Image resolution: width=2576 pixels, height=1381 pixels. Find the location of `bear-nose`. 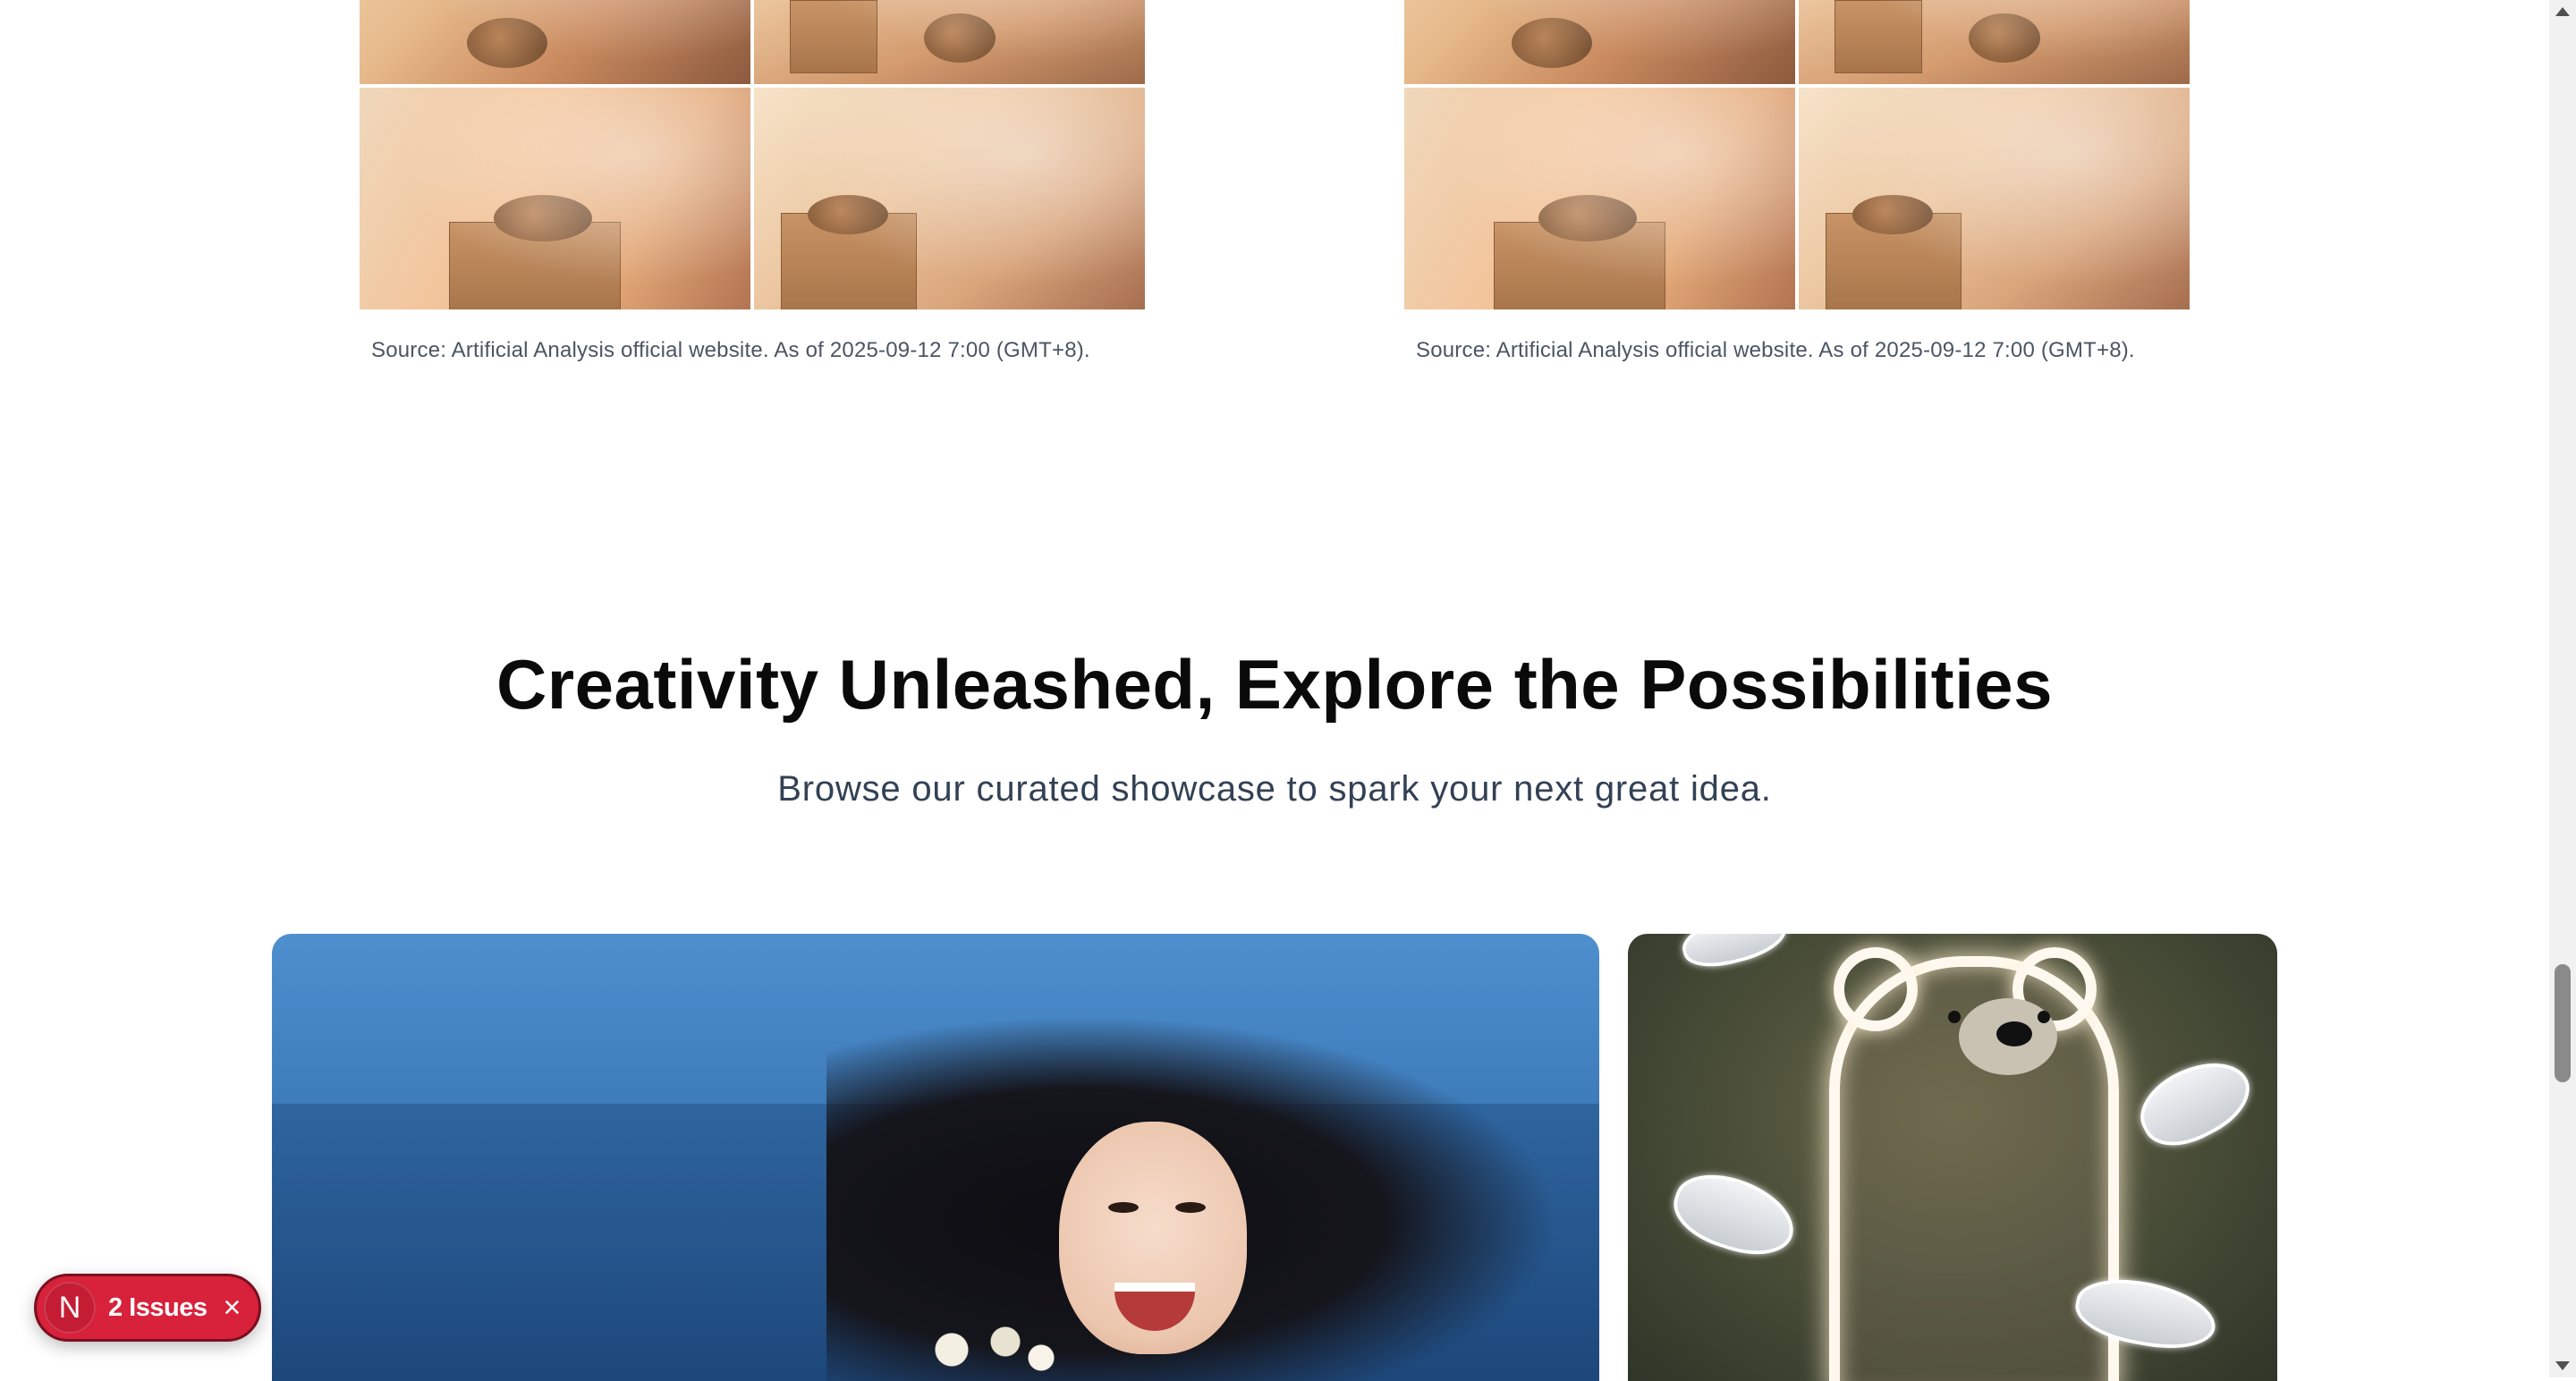

bear-nose is located at coordinates (2014, 1033).